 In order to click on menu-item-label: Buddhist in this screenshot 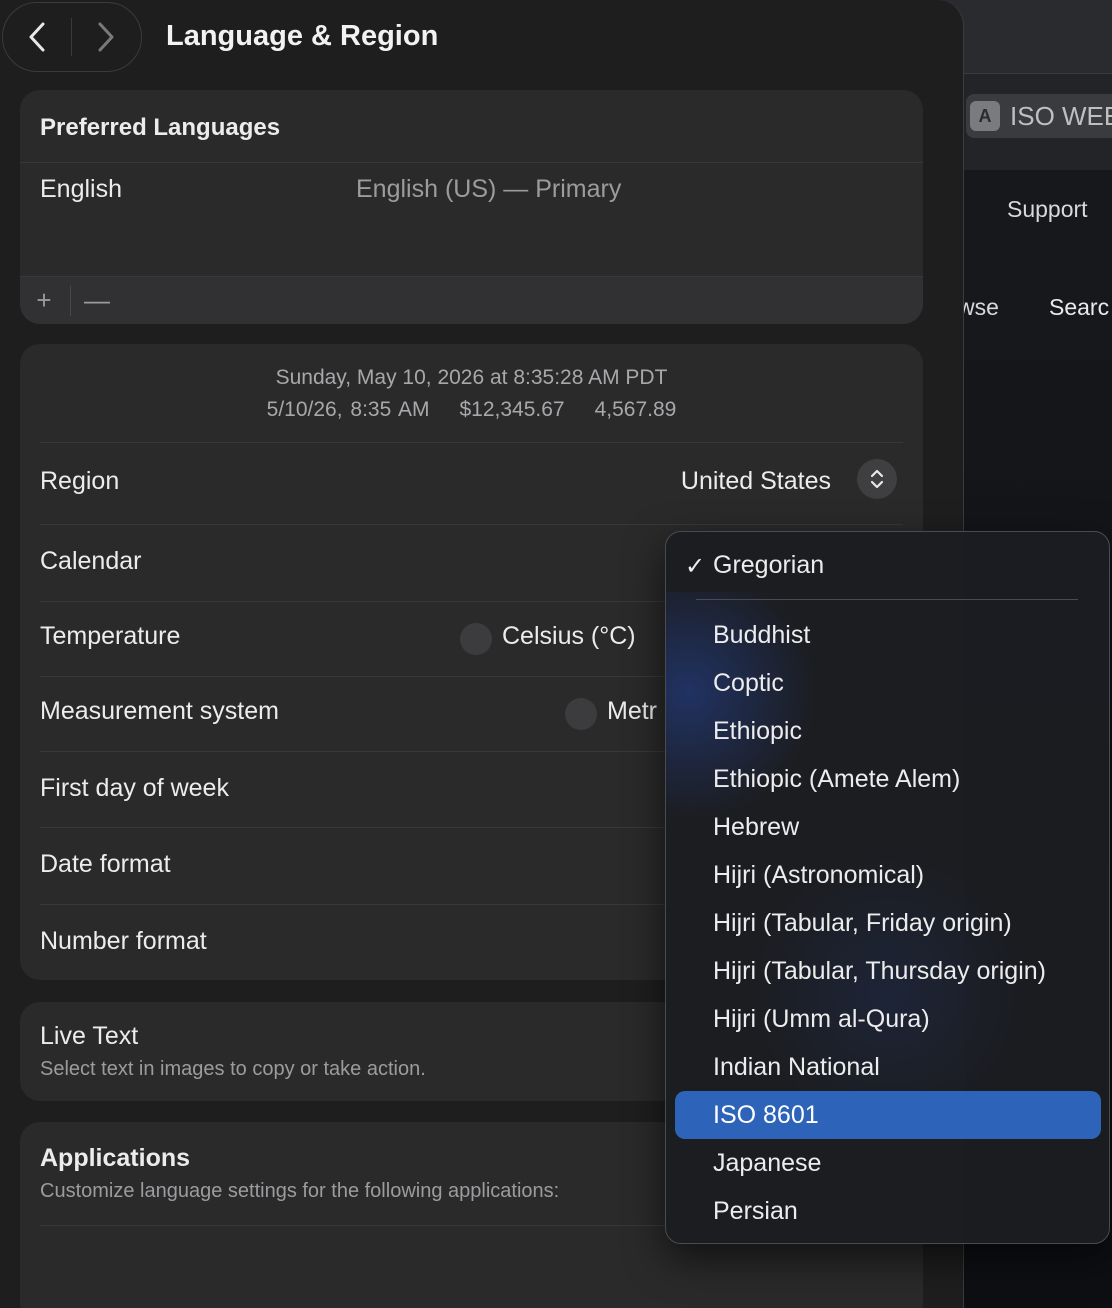, I will do `click(762, 634)`.